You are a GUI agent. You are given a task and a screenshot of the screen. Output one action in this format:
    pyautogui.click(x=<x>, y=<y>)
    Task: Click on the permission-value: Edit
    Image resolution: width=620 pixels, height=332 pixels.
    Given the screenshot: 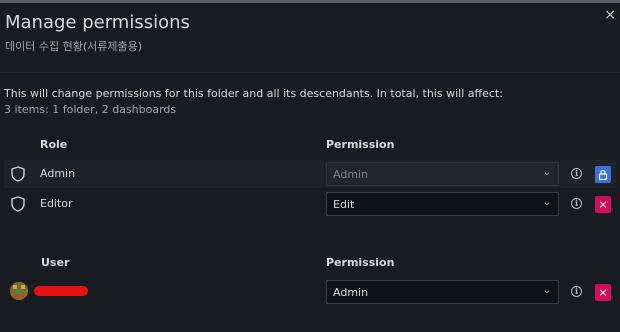 What is the action you would take?
    pyautogui.click(x=344, y=204)
    